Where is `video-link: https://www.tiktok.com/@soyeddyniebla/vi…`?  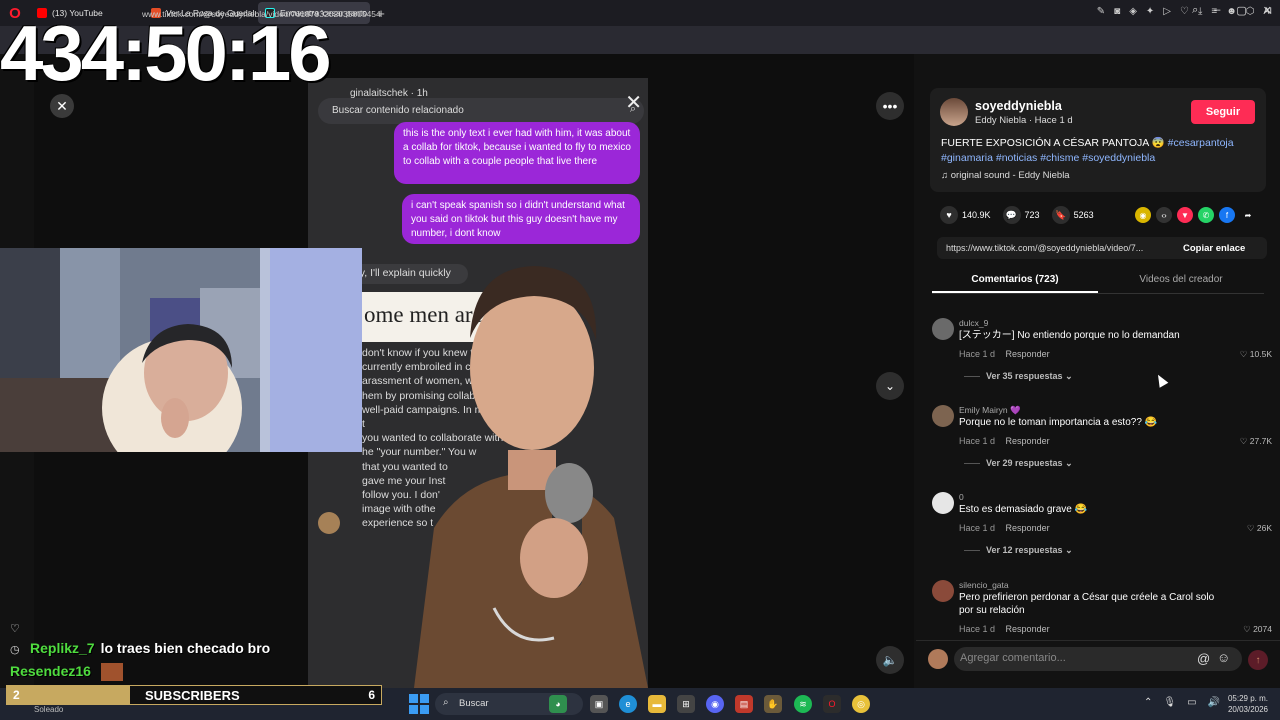 video-link: https://www.tiktok.com/@soyeddyniebla/vi… is located at coordinates (1059, 248).